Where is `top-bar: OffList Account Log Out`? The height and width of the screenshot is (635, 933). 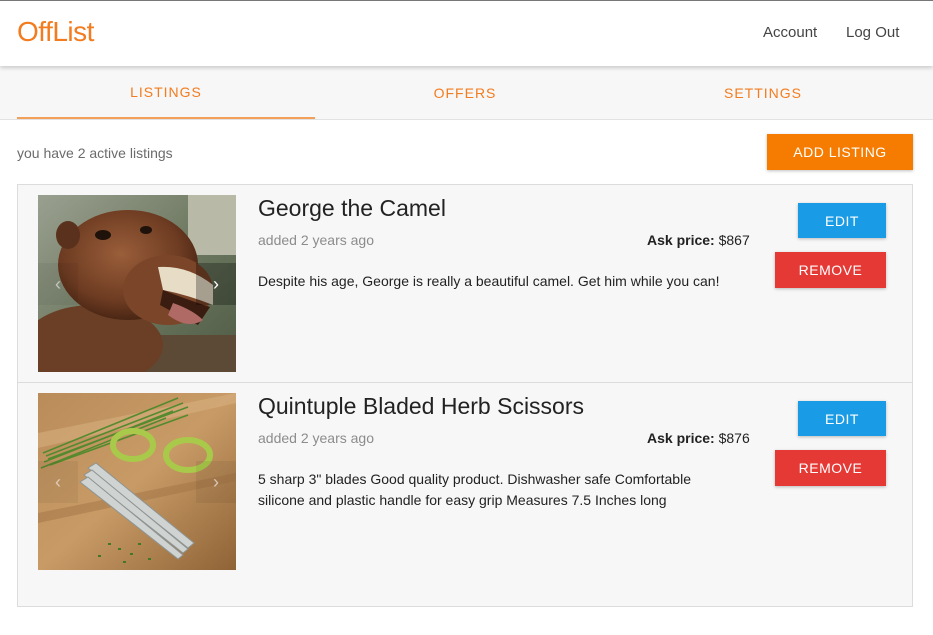
top-bar: OffList Account Log Out is located at coordinates (466, 33).